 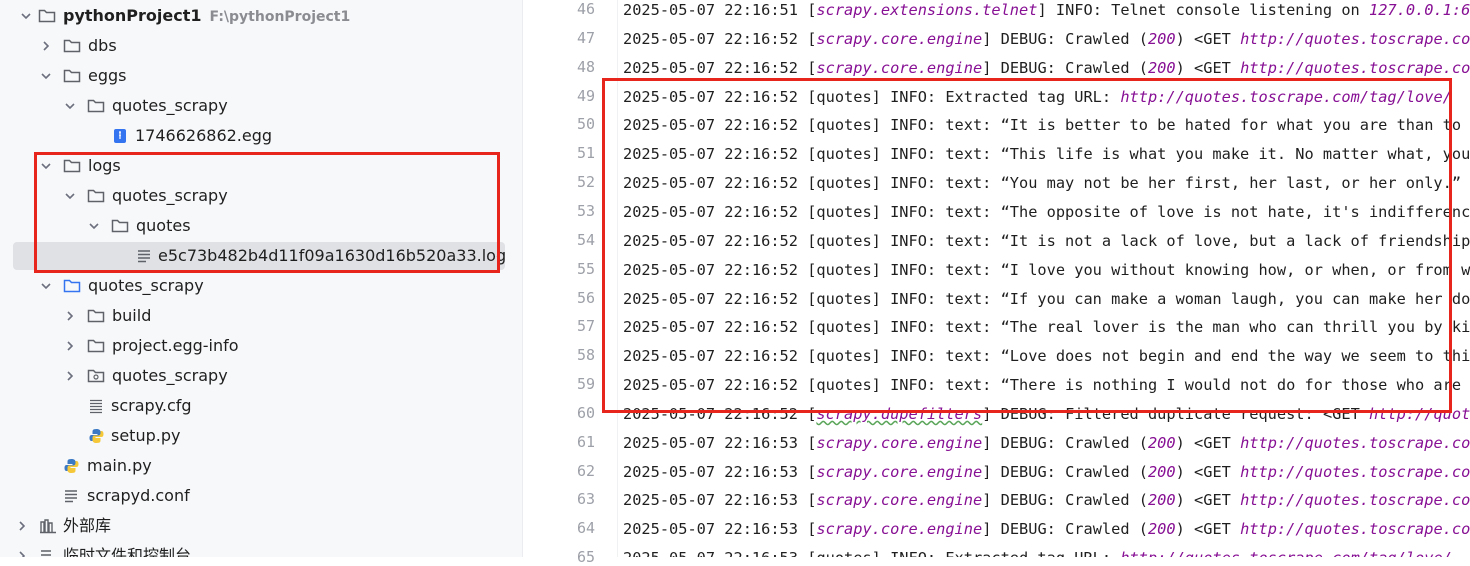 What do you see at coordinates (261, 106) in the screenshot?
I see `tree-node-eggs-quotes-scrapy: quotes_scrapy` at bounding box center [261, 106].